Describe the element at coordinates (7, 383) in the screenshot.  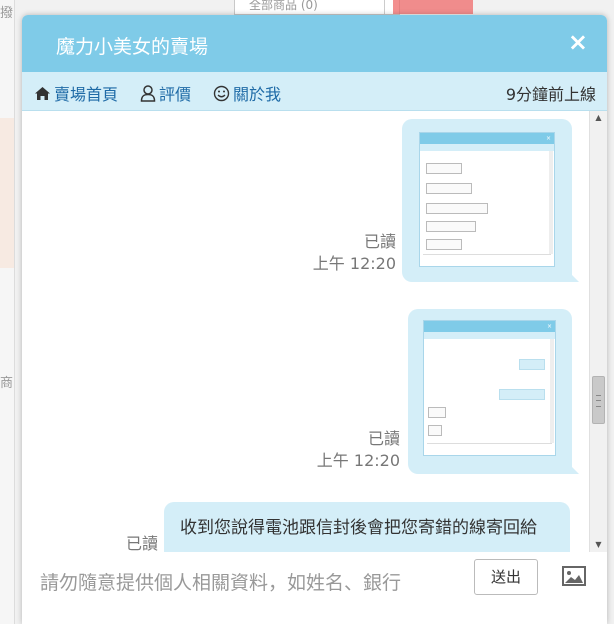
I see `background-text: 商` at that location.